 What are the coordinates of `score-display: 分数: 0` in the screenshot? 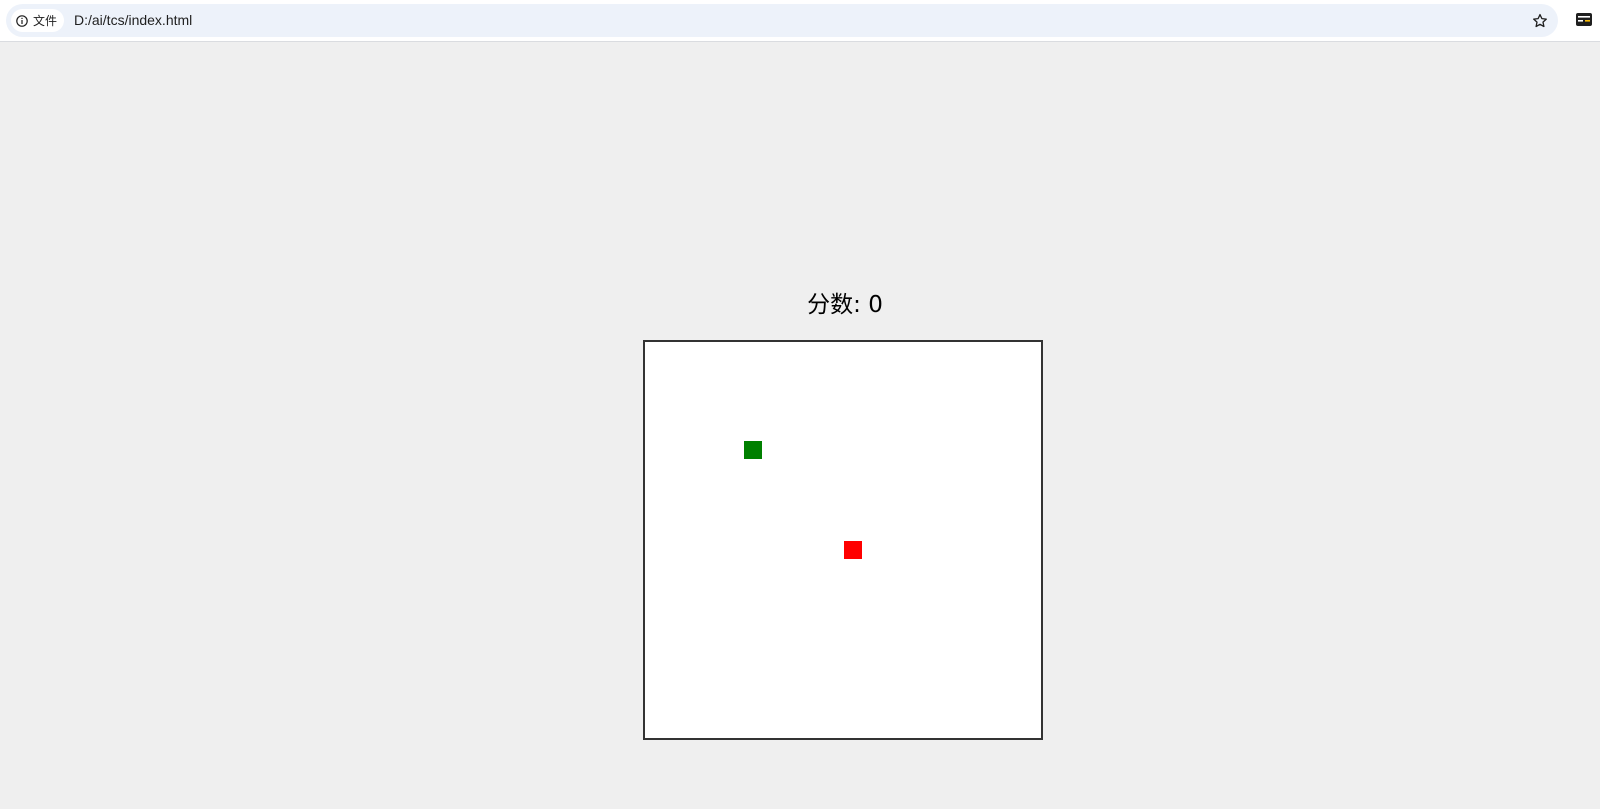 It's located at (845, 305).